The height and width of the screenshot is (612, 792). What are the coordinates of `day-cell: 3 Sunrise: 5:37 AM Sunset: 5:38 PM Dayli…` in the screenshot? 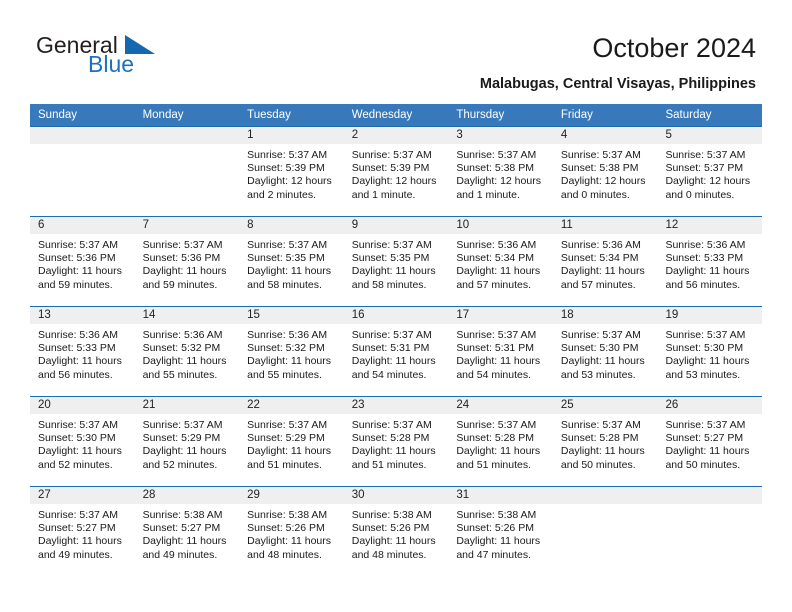 It's located at (500, 171).